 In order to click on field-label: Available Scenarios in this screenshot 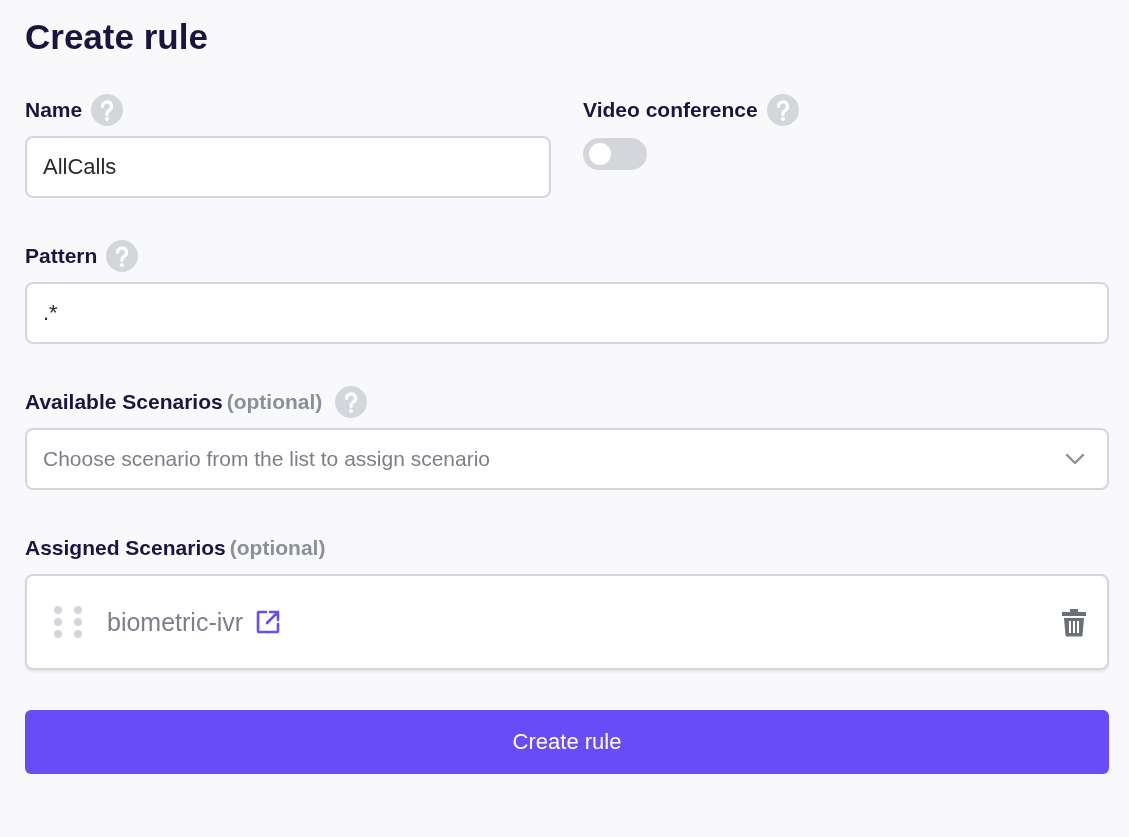, I will do `click(124, 402)`.